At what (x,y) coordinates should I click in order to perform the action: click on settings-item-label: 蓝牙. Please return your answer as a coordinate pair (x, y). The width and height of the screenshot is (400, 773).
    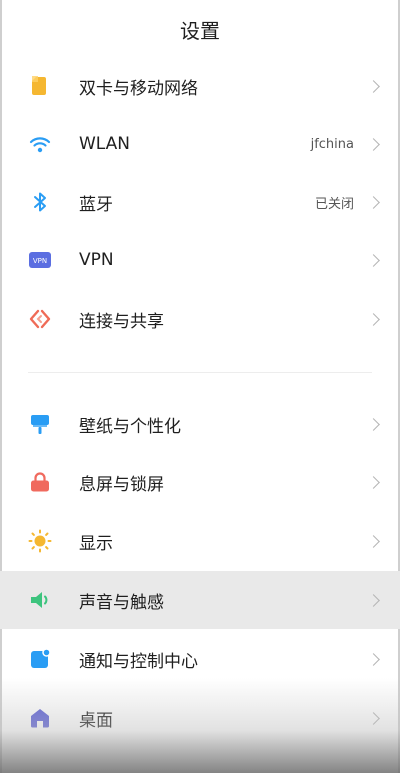
    Looking at the image, I should click on (96, 204).